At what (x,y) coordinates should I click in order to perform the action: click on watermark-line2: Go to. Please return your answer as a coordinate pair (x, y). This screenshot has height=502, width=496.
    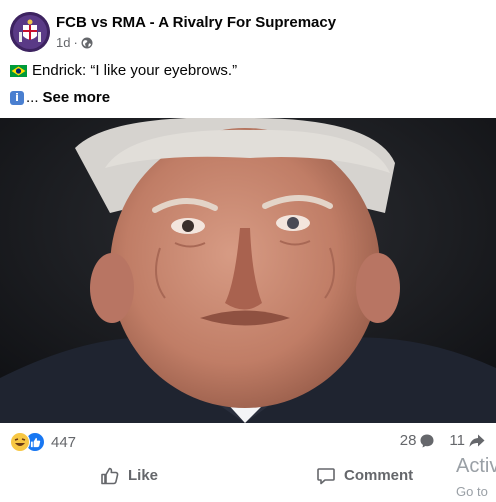
    Looking at the image, I should click on (472, 491).